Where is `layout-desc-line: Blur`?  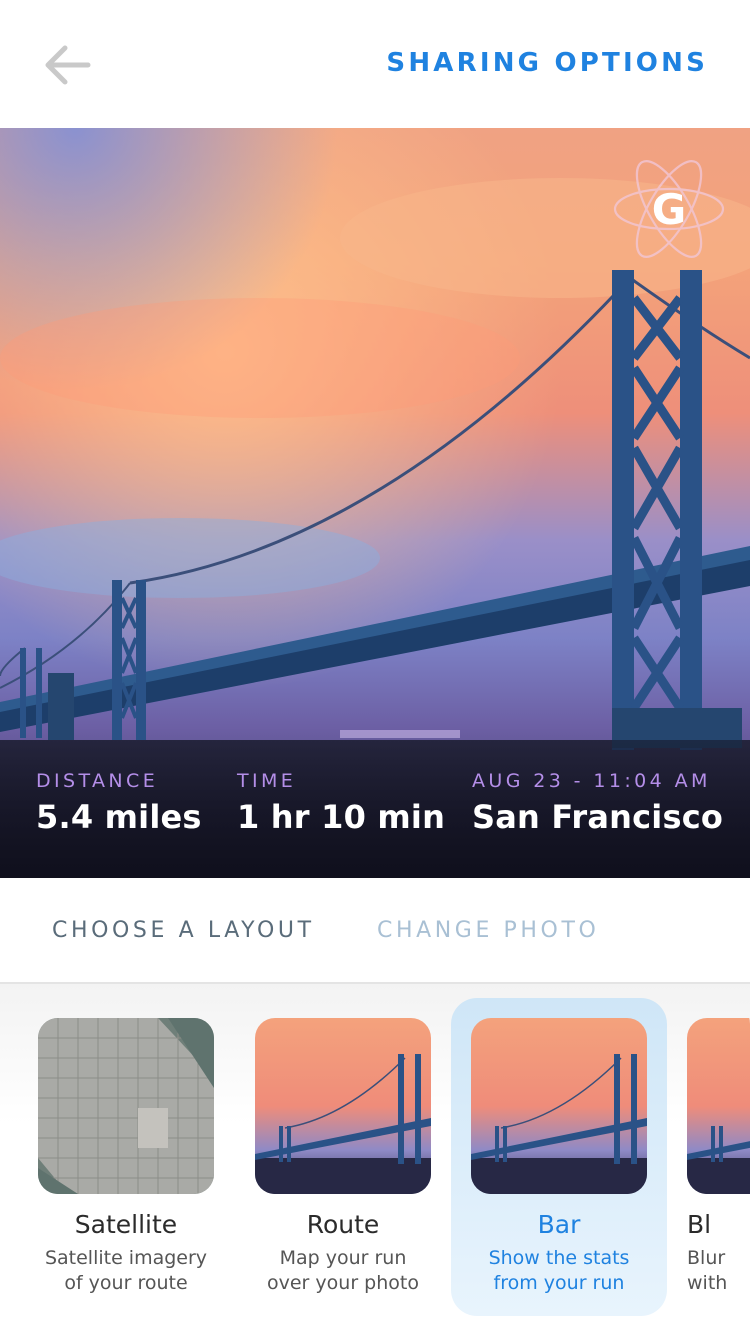
layout-desc-line: Blur is located at coordinates (706, 1258).